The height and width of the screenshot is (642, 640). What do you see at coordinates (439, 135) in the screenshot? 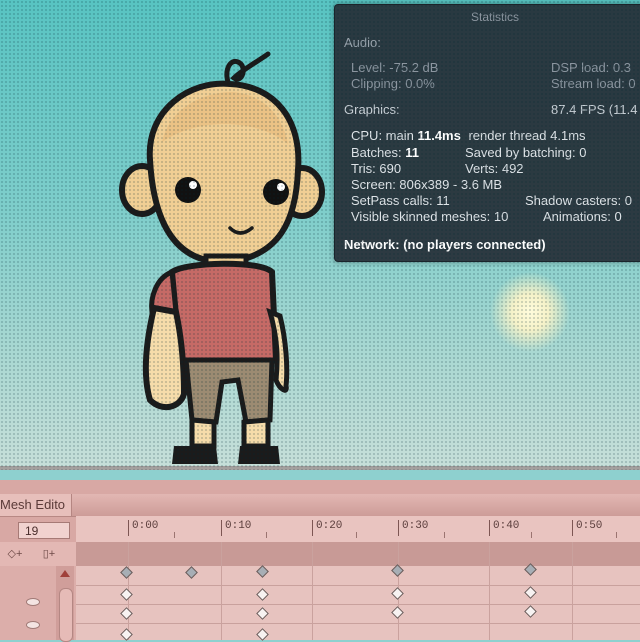
I see `cpu-main-value: 11.4ms` at bounding box center [439, 135].